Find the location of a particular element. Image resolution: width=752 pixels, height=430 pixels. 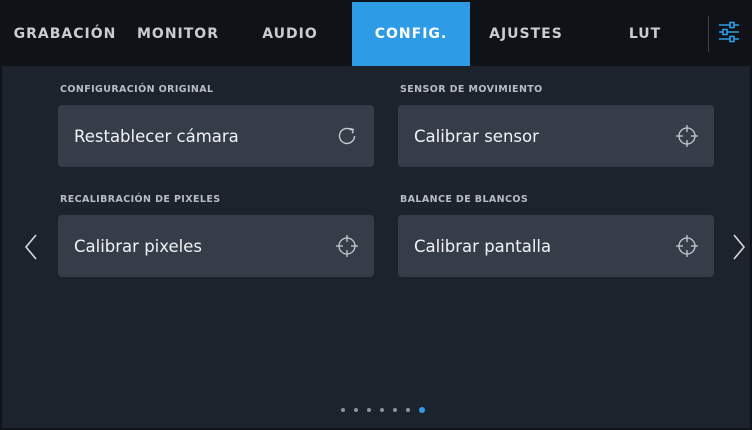

section-label-sensor-movimiento: SENSOR DE MOVIMIENTO is located at coordinates (471, 89).